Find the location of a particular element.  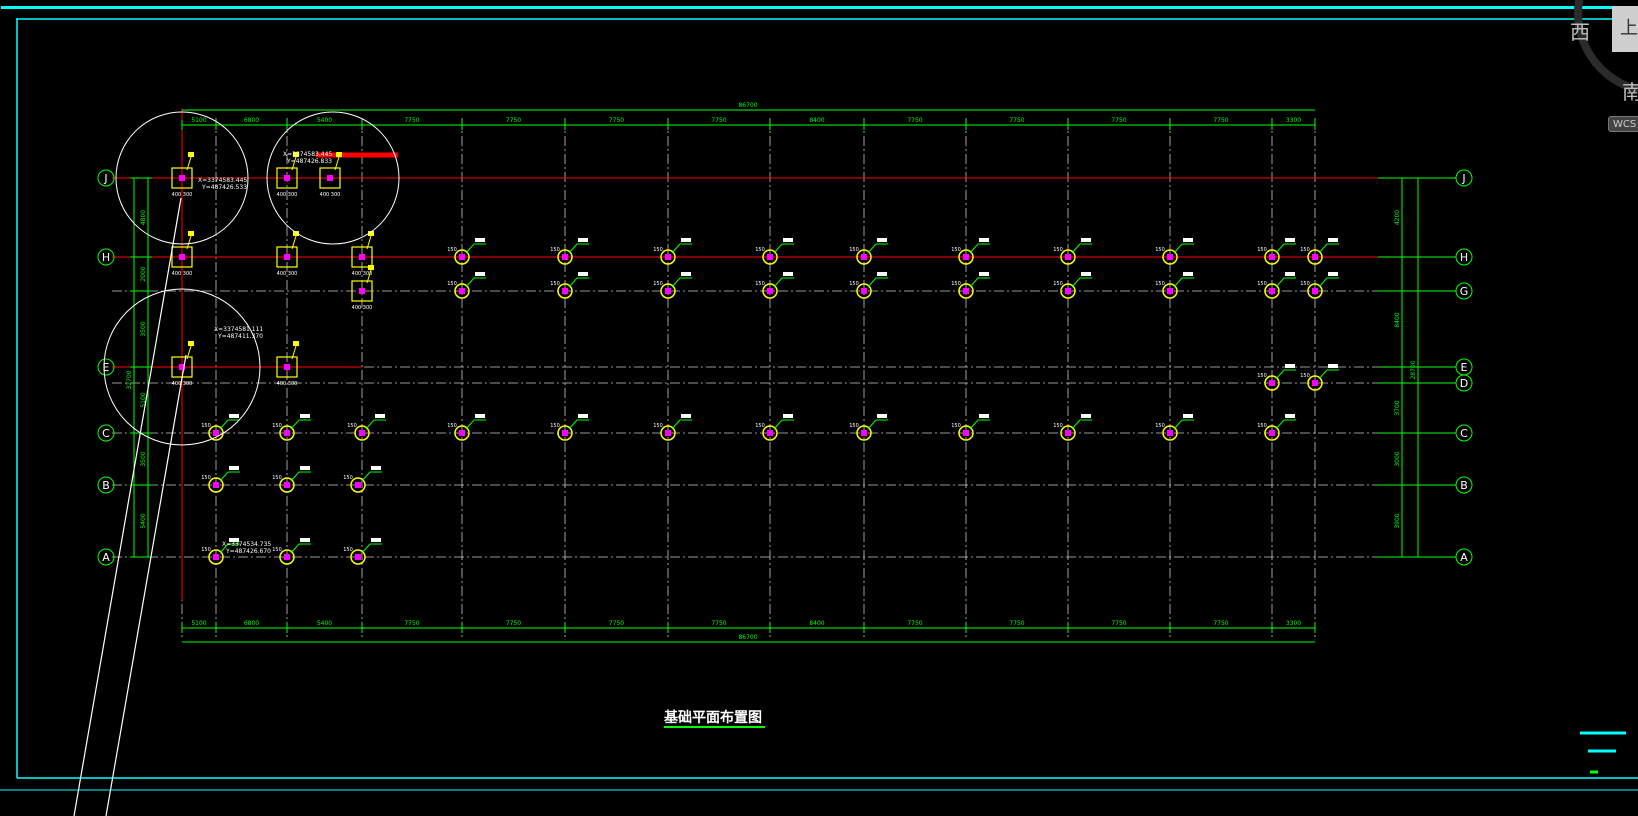

grid-bubble-left-label: C is located at coordinates (106, 433).